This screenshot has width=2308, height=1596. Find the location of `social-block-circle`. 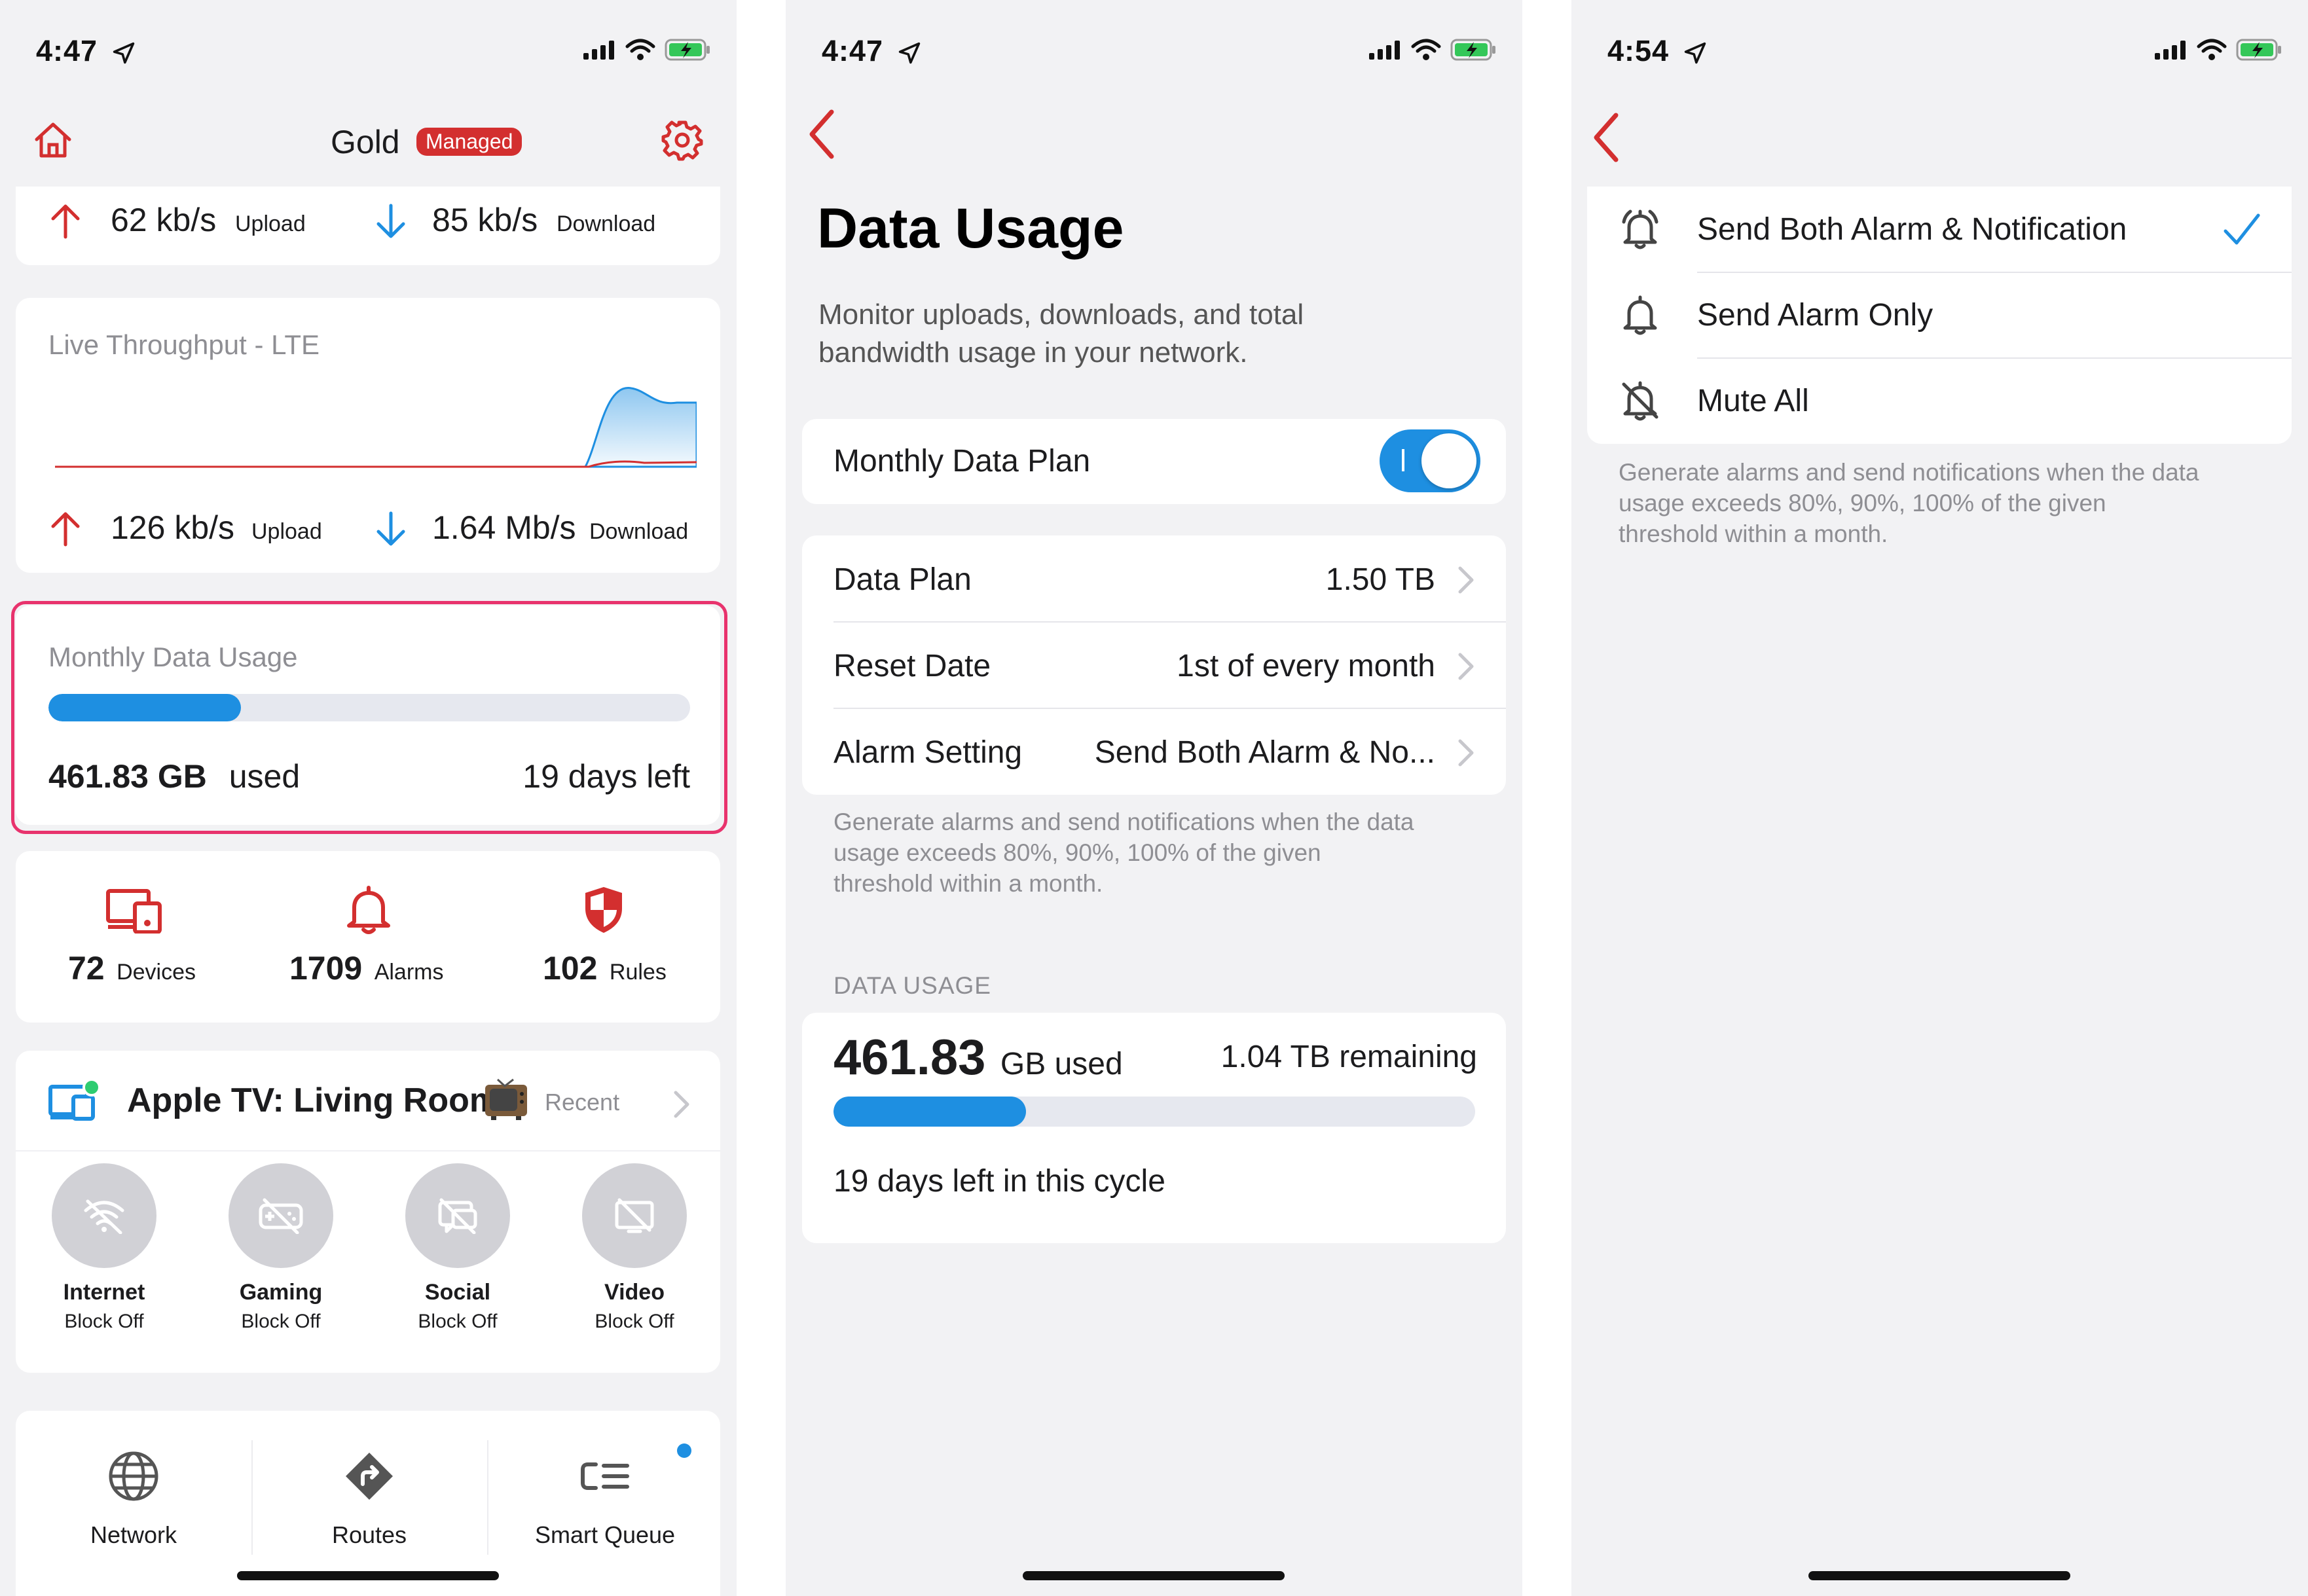

social-block-circle is located at coordinates (457, 1215).